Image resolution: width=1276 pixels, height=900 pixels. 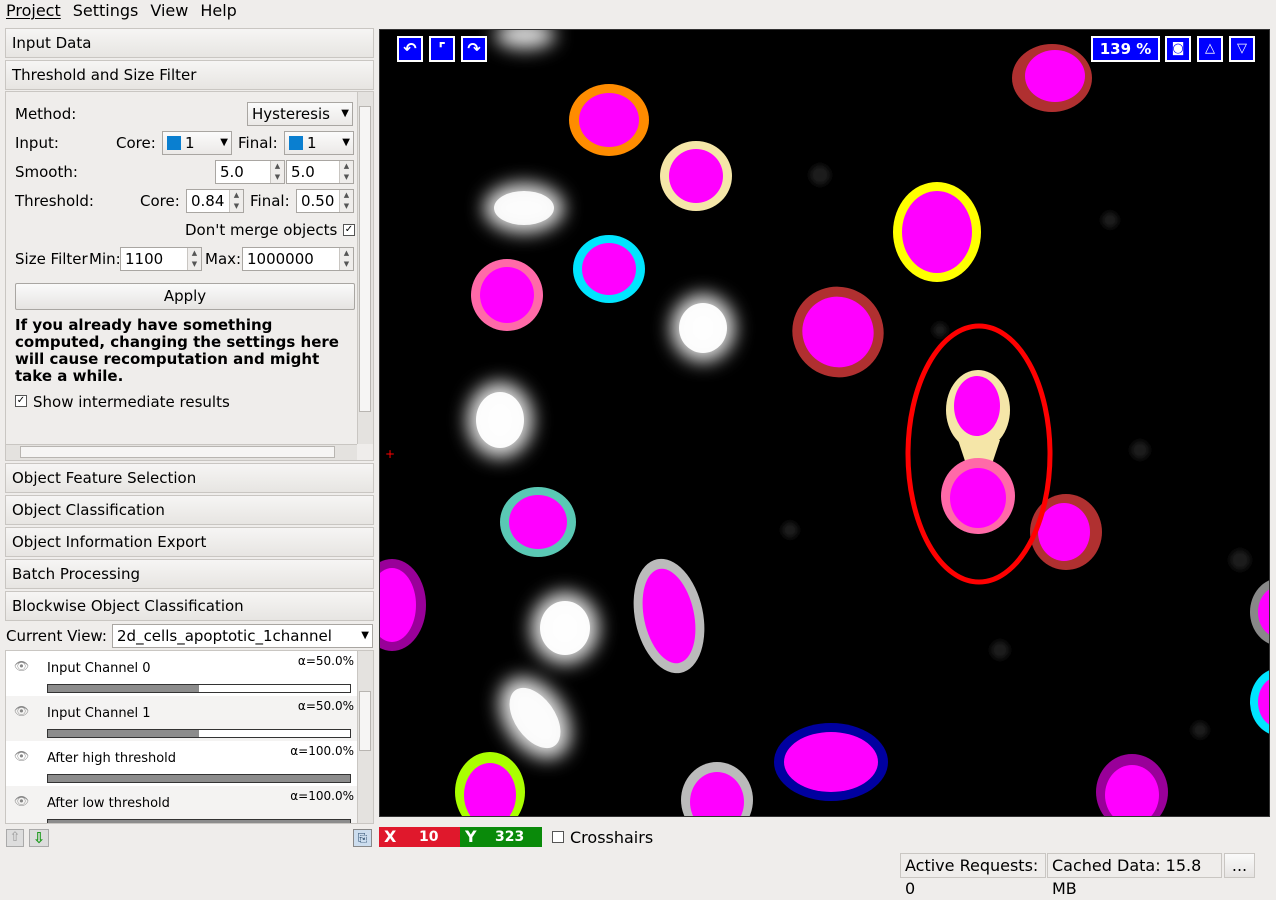 What do you see at coordinates (160, 201) in the screenshot?
I see `th-core-label: Core:` at bounding box center [160, 201].